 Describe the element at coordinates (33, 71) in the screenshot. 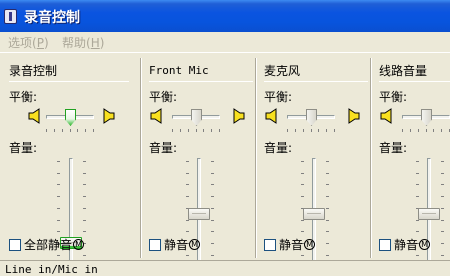

I see `channel-title: 录音控制` at that location.